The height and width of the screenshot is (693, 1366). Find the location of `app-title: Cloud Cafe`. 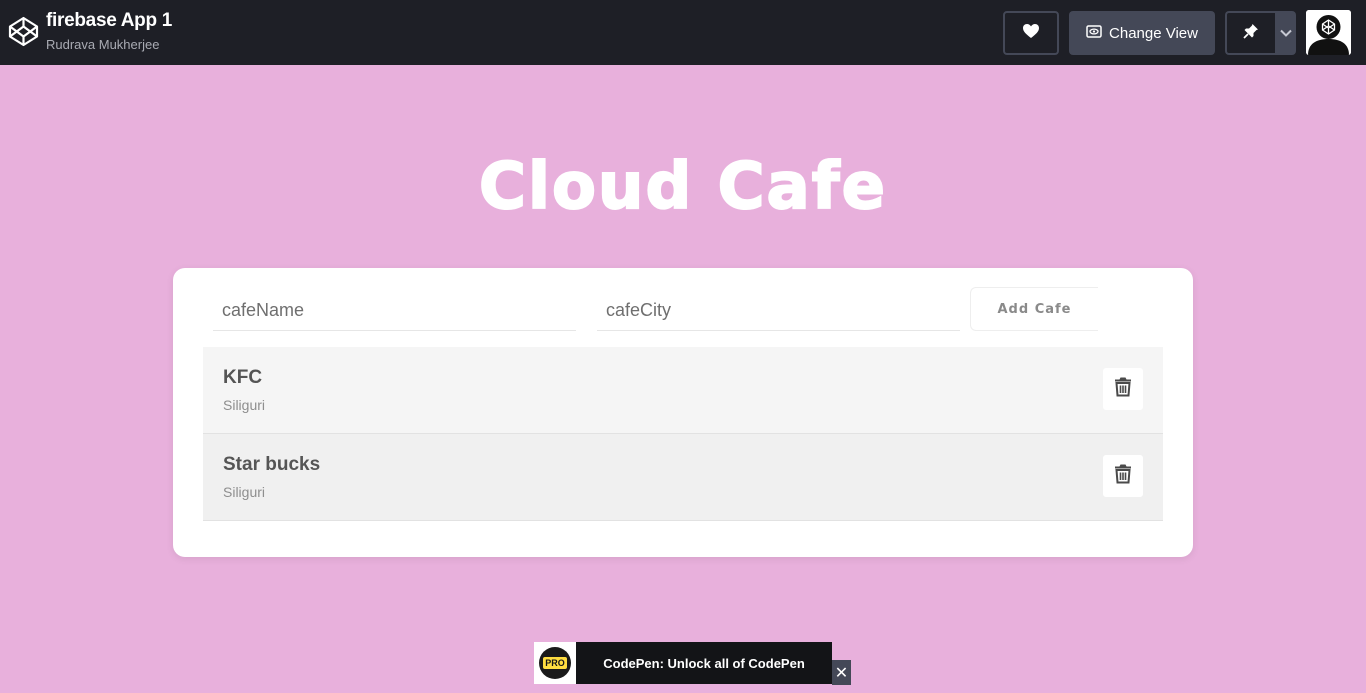

app-title: Cloud Cafe is located at coordinates (682, 187).